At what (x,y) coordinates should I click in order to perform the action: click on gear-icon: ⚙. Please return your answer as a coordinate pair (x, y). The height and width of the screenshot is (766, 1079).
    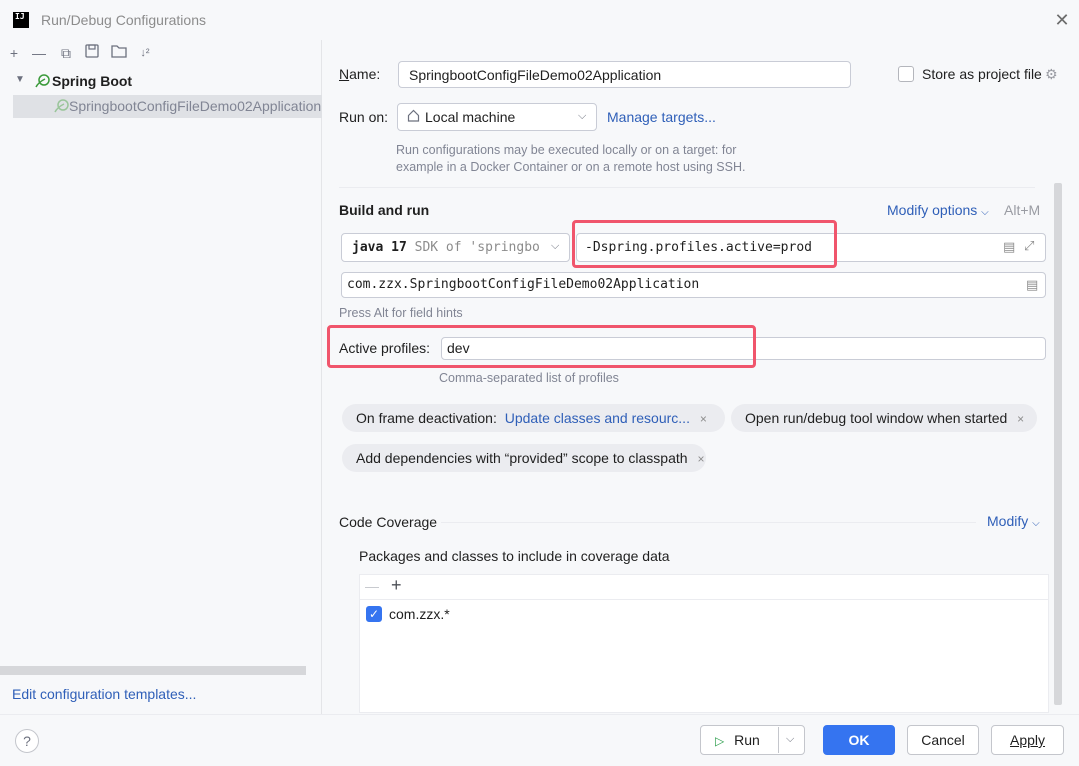
    Looking at the image, I should click on (1051, 74).